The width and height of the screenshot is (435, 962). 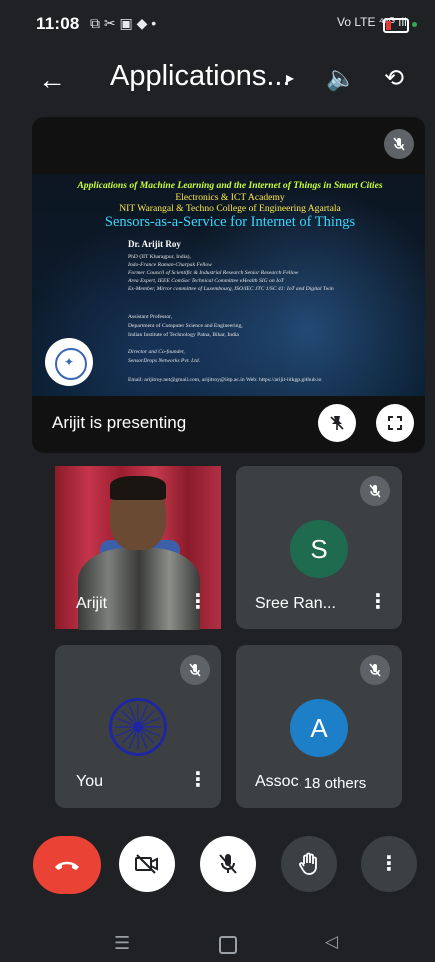 I want to click on slide-subtitle-1: Electronics & ICT Academy, so click(x=230, y=197).